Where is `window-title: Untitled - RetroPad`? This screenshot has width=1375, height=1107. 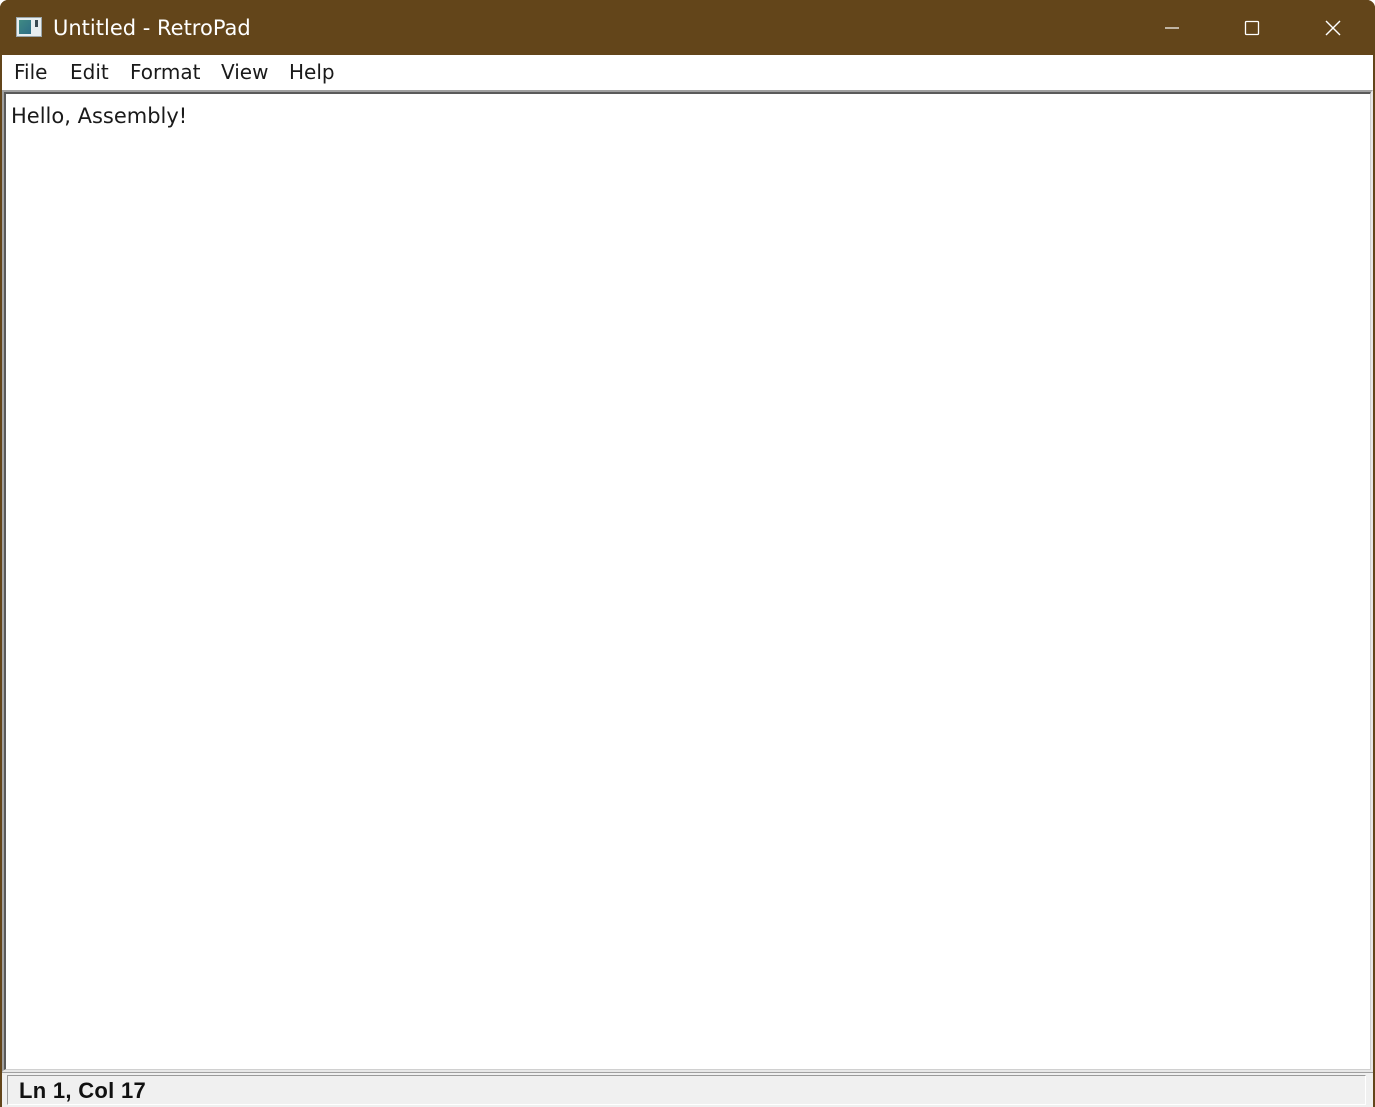 window-title: Untitled - RetroPad is located at coordinates (152, 28).